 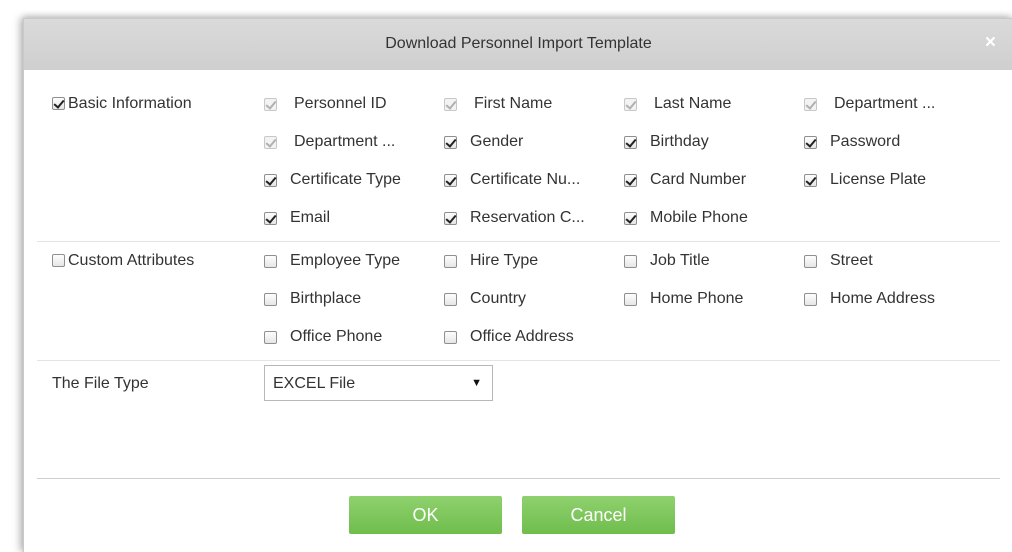 I want to click on field-street: Street, so click(x=838, y=261).